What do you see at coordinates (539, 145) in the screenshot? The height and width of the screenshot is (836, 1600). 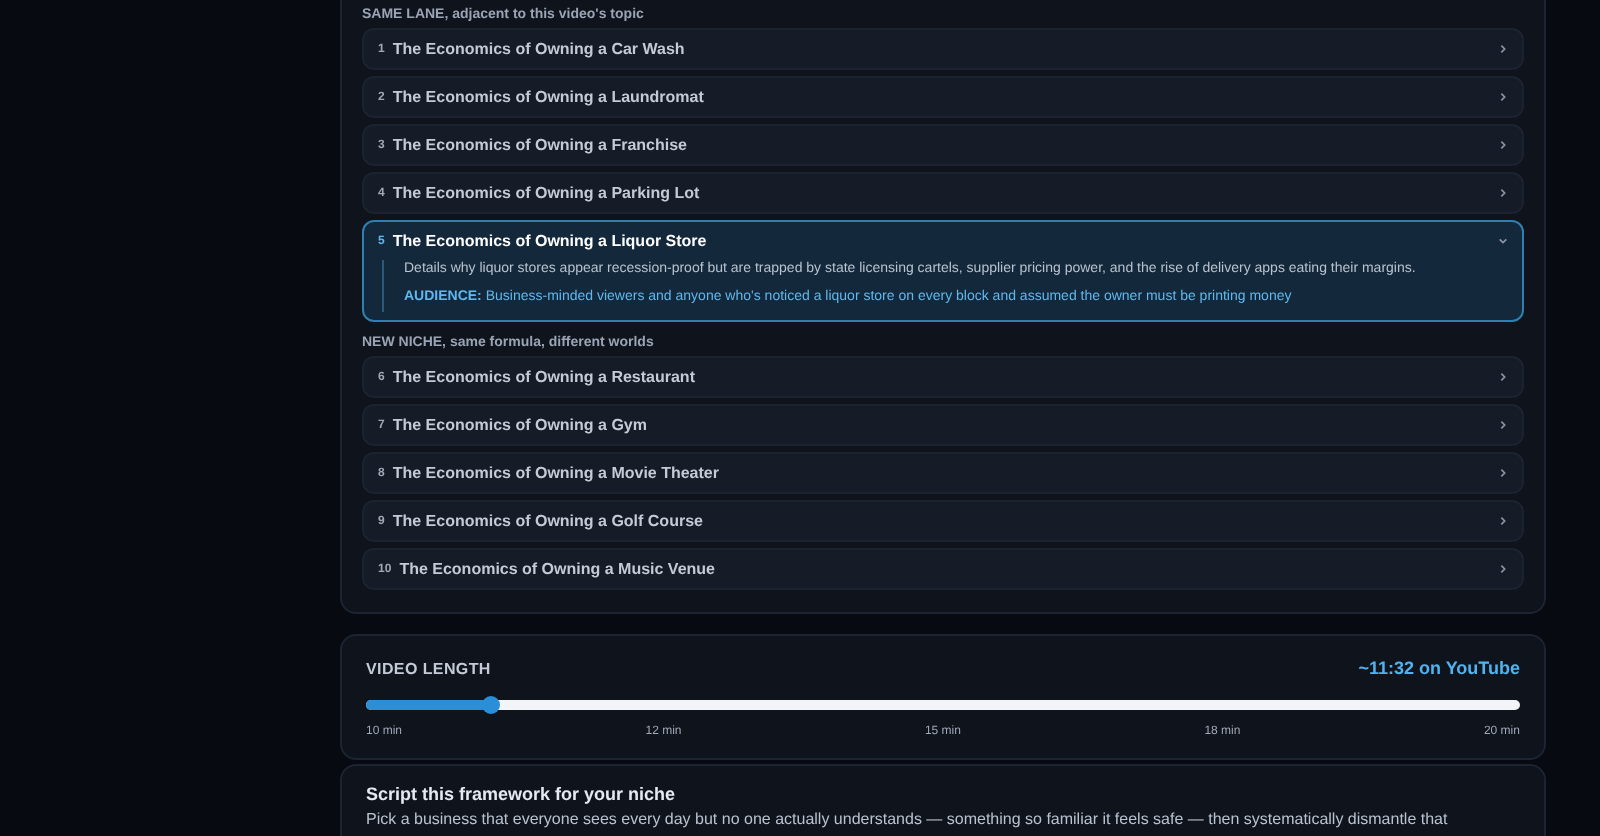 I see `item-title: The Economics of Owning a Franchise` at bounding box center [539, 145].